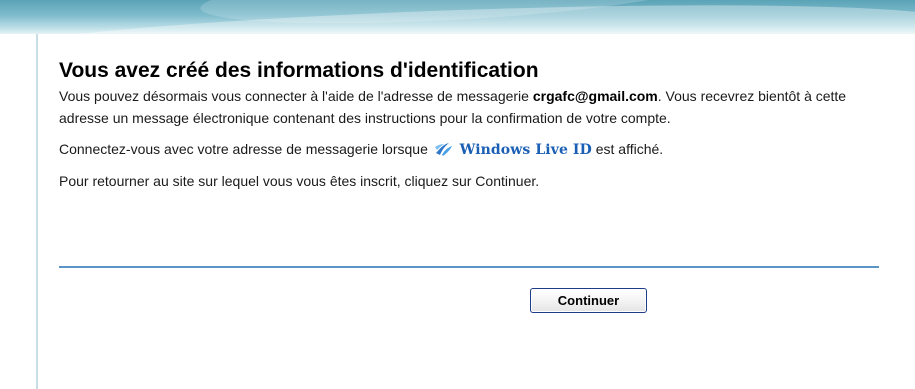 The width and height of the screenshot is (915, 389). What do you see at coordinates (444, 149) in the screenshot?
I see `windows-live-icon` at bounding box center [444, 149].